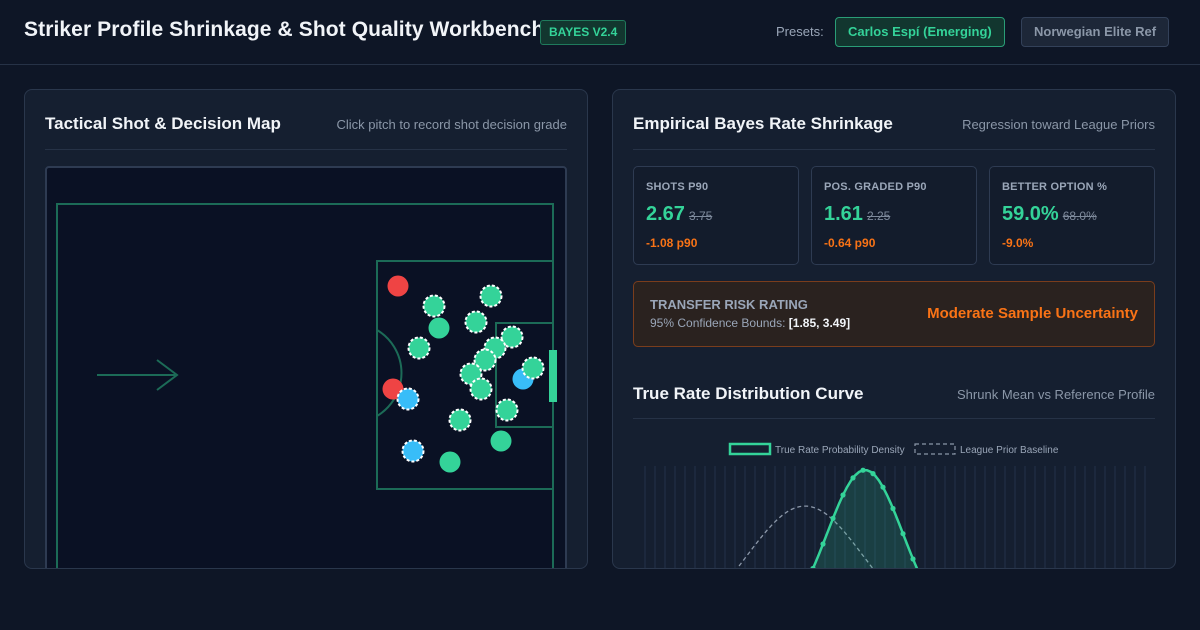 Image resolution: width=1200 pixels, height=630 pixels. What do you see at coordinates (398, 286) in the screenshot?
I see `shot-marker-poor` at bounding box center [398, 286].